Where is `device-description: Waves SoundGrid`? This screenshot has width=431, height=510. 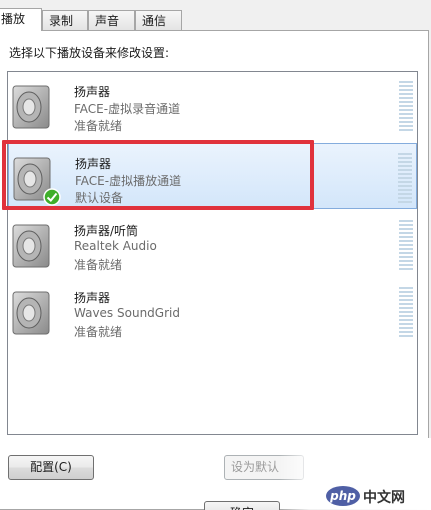 device-description: Waves SoundGrid is located at coordinates (127, 313).